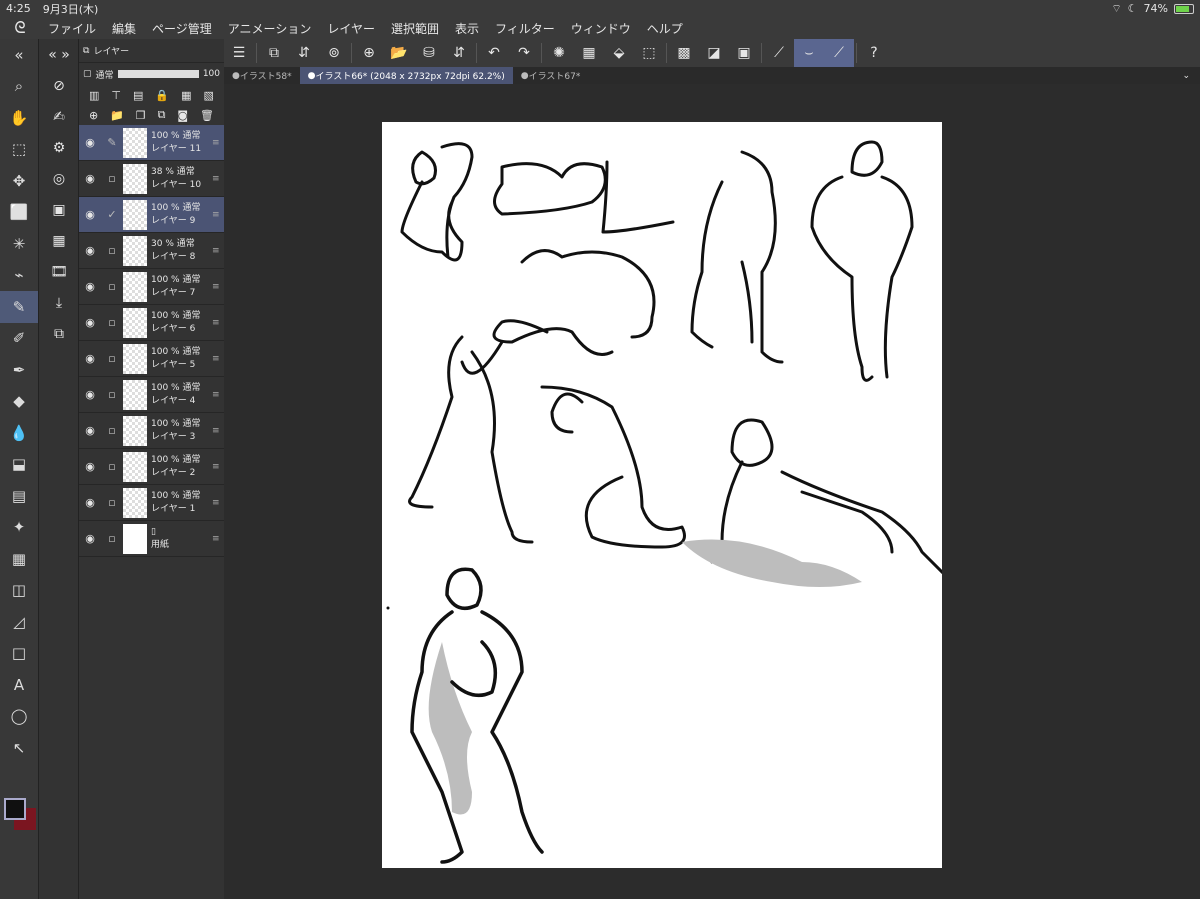 This screenshot has height=899, width=1200. I want to click on menu-view: 表示, so click(467, 28).